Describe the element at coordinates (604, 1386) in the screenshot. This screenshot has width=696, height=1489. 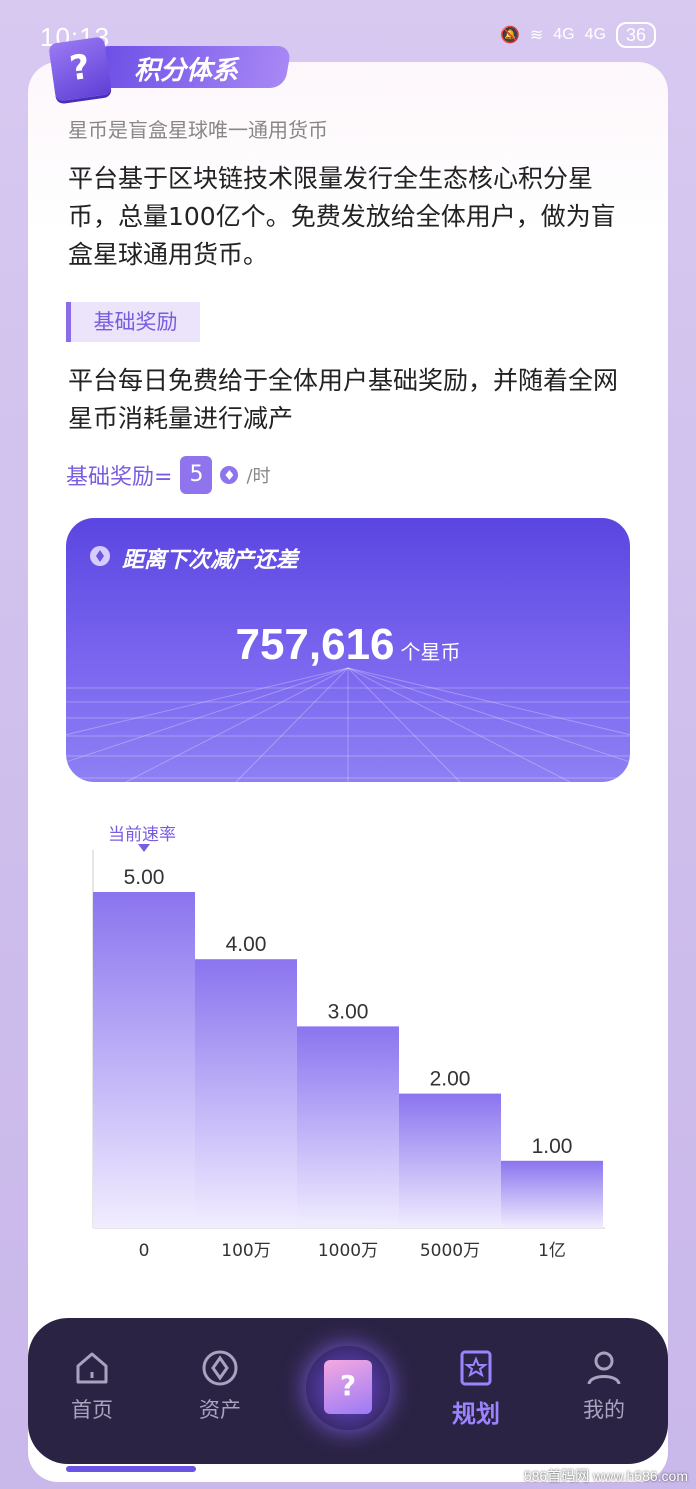
I see `nav-item-profile: 我的` at that location.